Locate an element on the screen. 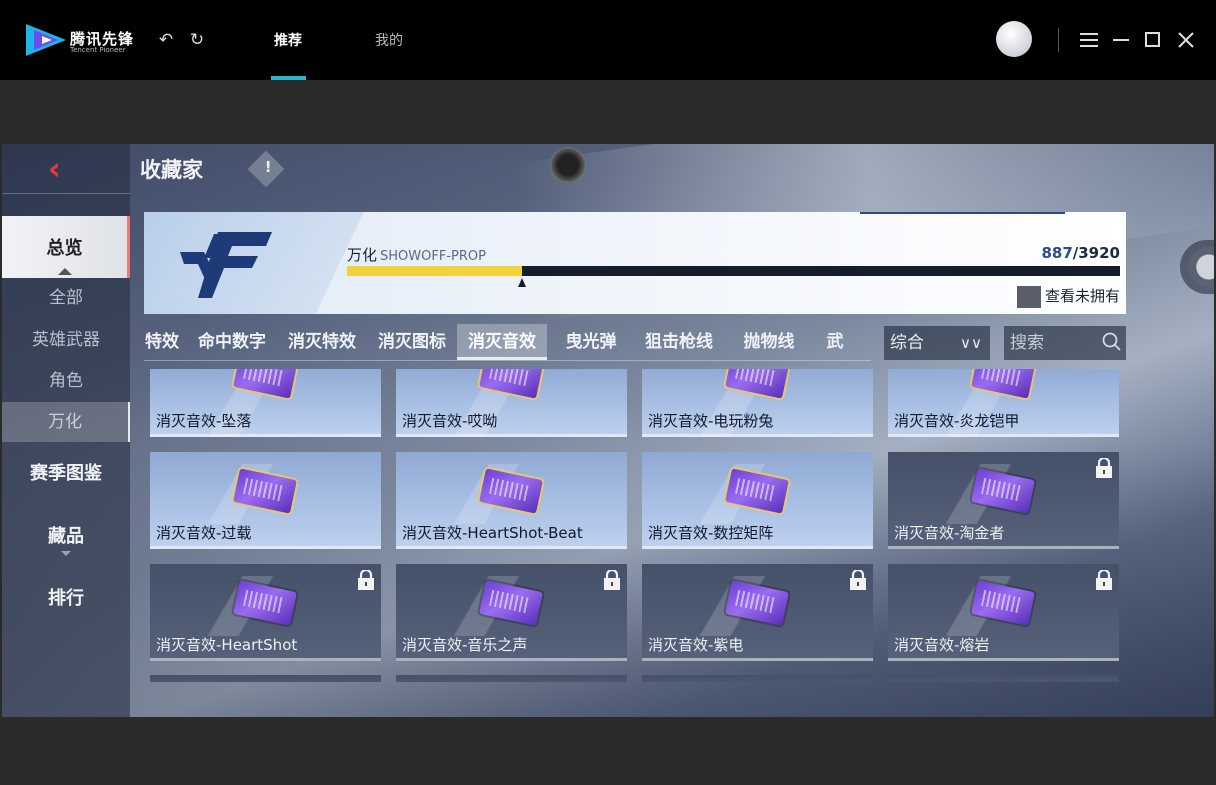  item-card: 消灭音效-熔岩 is located at coordinates (1003, 612).